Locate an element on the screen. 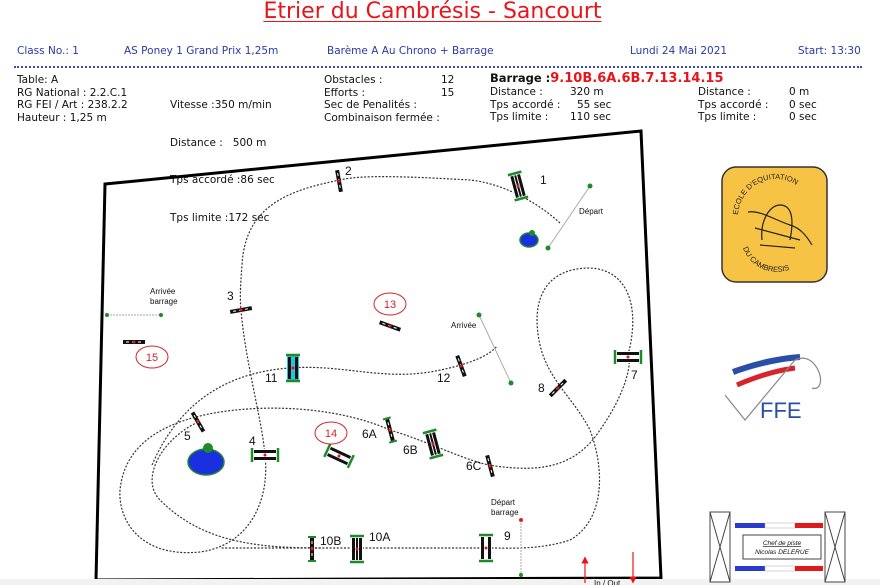 This screenshot has height=585, width=880. obstacle-6A is located at coordinates (390, 430).